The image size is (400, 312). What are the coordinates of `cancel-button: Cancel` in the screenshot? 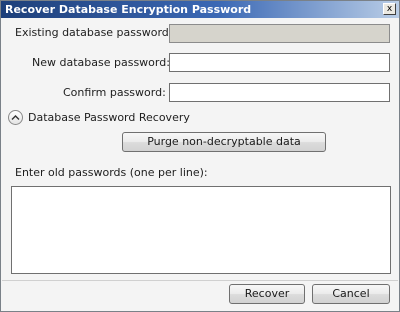 It's located at (351, 294).